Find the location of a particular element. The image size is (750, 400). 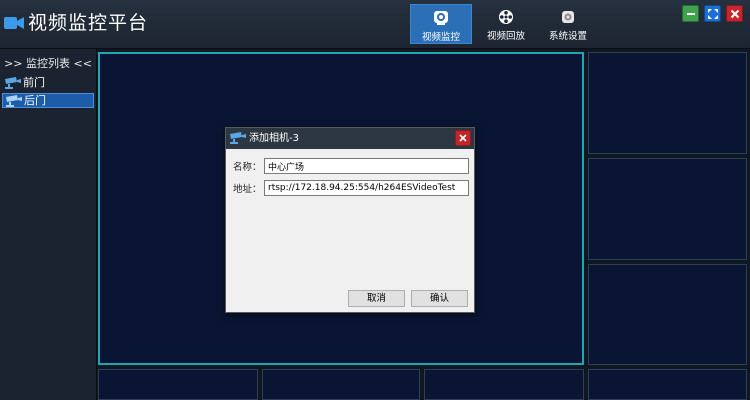

sidebar-header: >> 监控列表 << is located at coordinates (48, 63).